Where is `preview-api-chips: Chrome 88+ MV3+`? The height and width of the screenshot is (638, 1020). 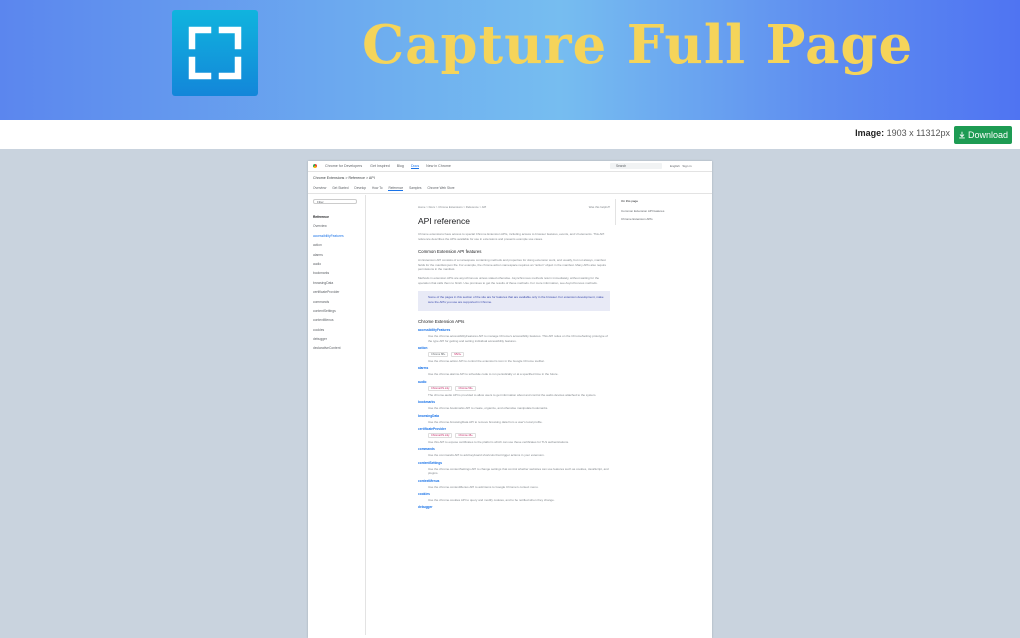
preview-api-chips: Chrome 88+ MV3+ is located at coordinates (519, 354).